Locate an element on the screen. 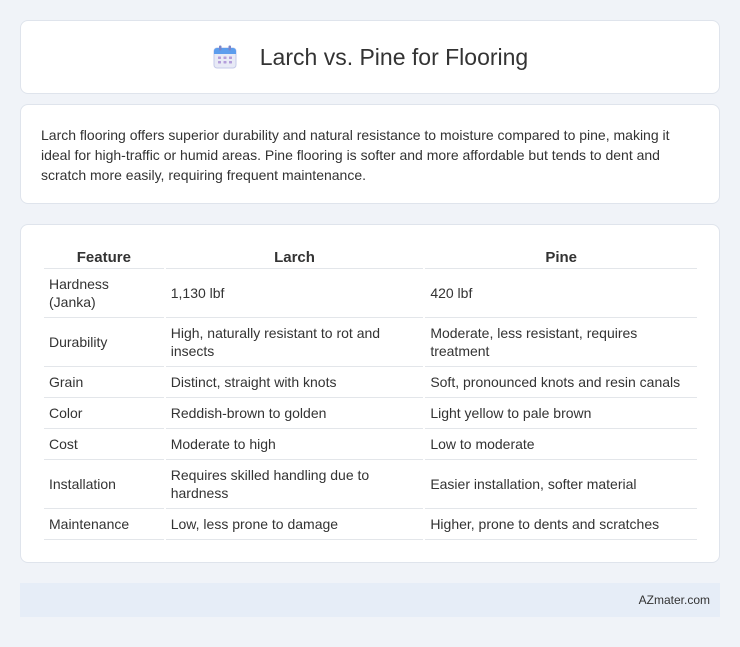 This screenshot has height=647, width=740. table-cell-feature: Hardness (Janka) is located at coordinates (104, 293).